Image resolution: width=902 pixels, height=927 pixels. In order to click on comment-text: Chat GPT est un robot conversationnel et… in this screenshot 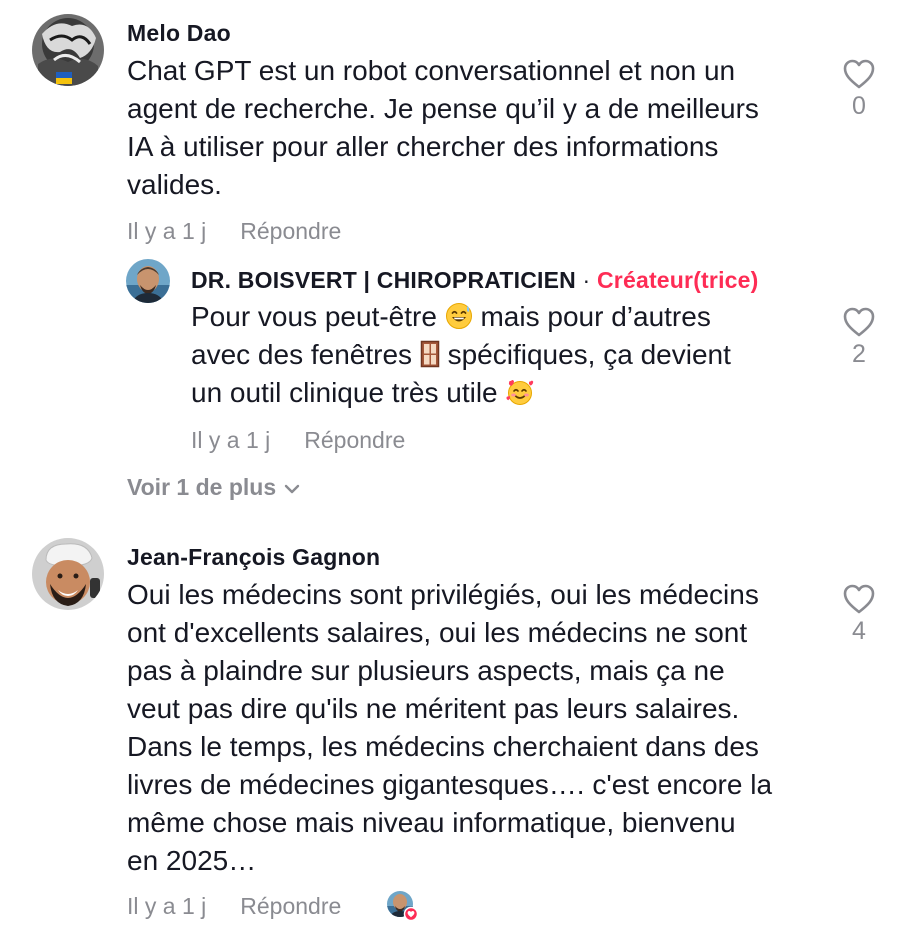, I will do `click(443, 128)`.